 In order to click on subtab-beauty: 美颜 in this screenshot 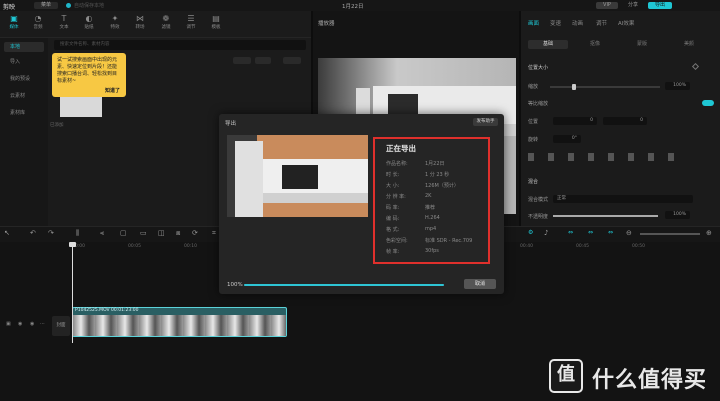, I will do `click(689, 44)`.